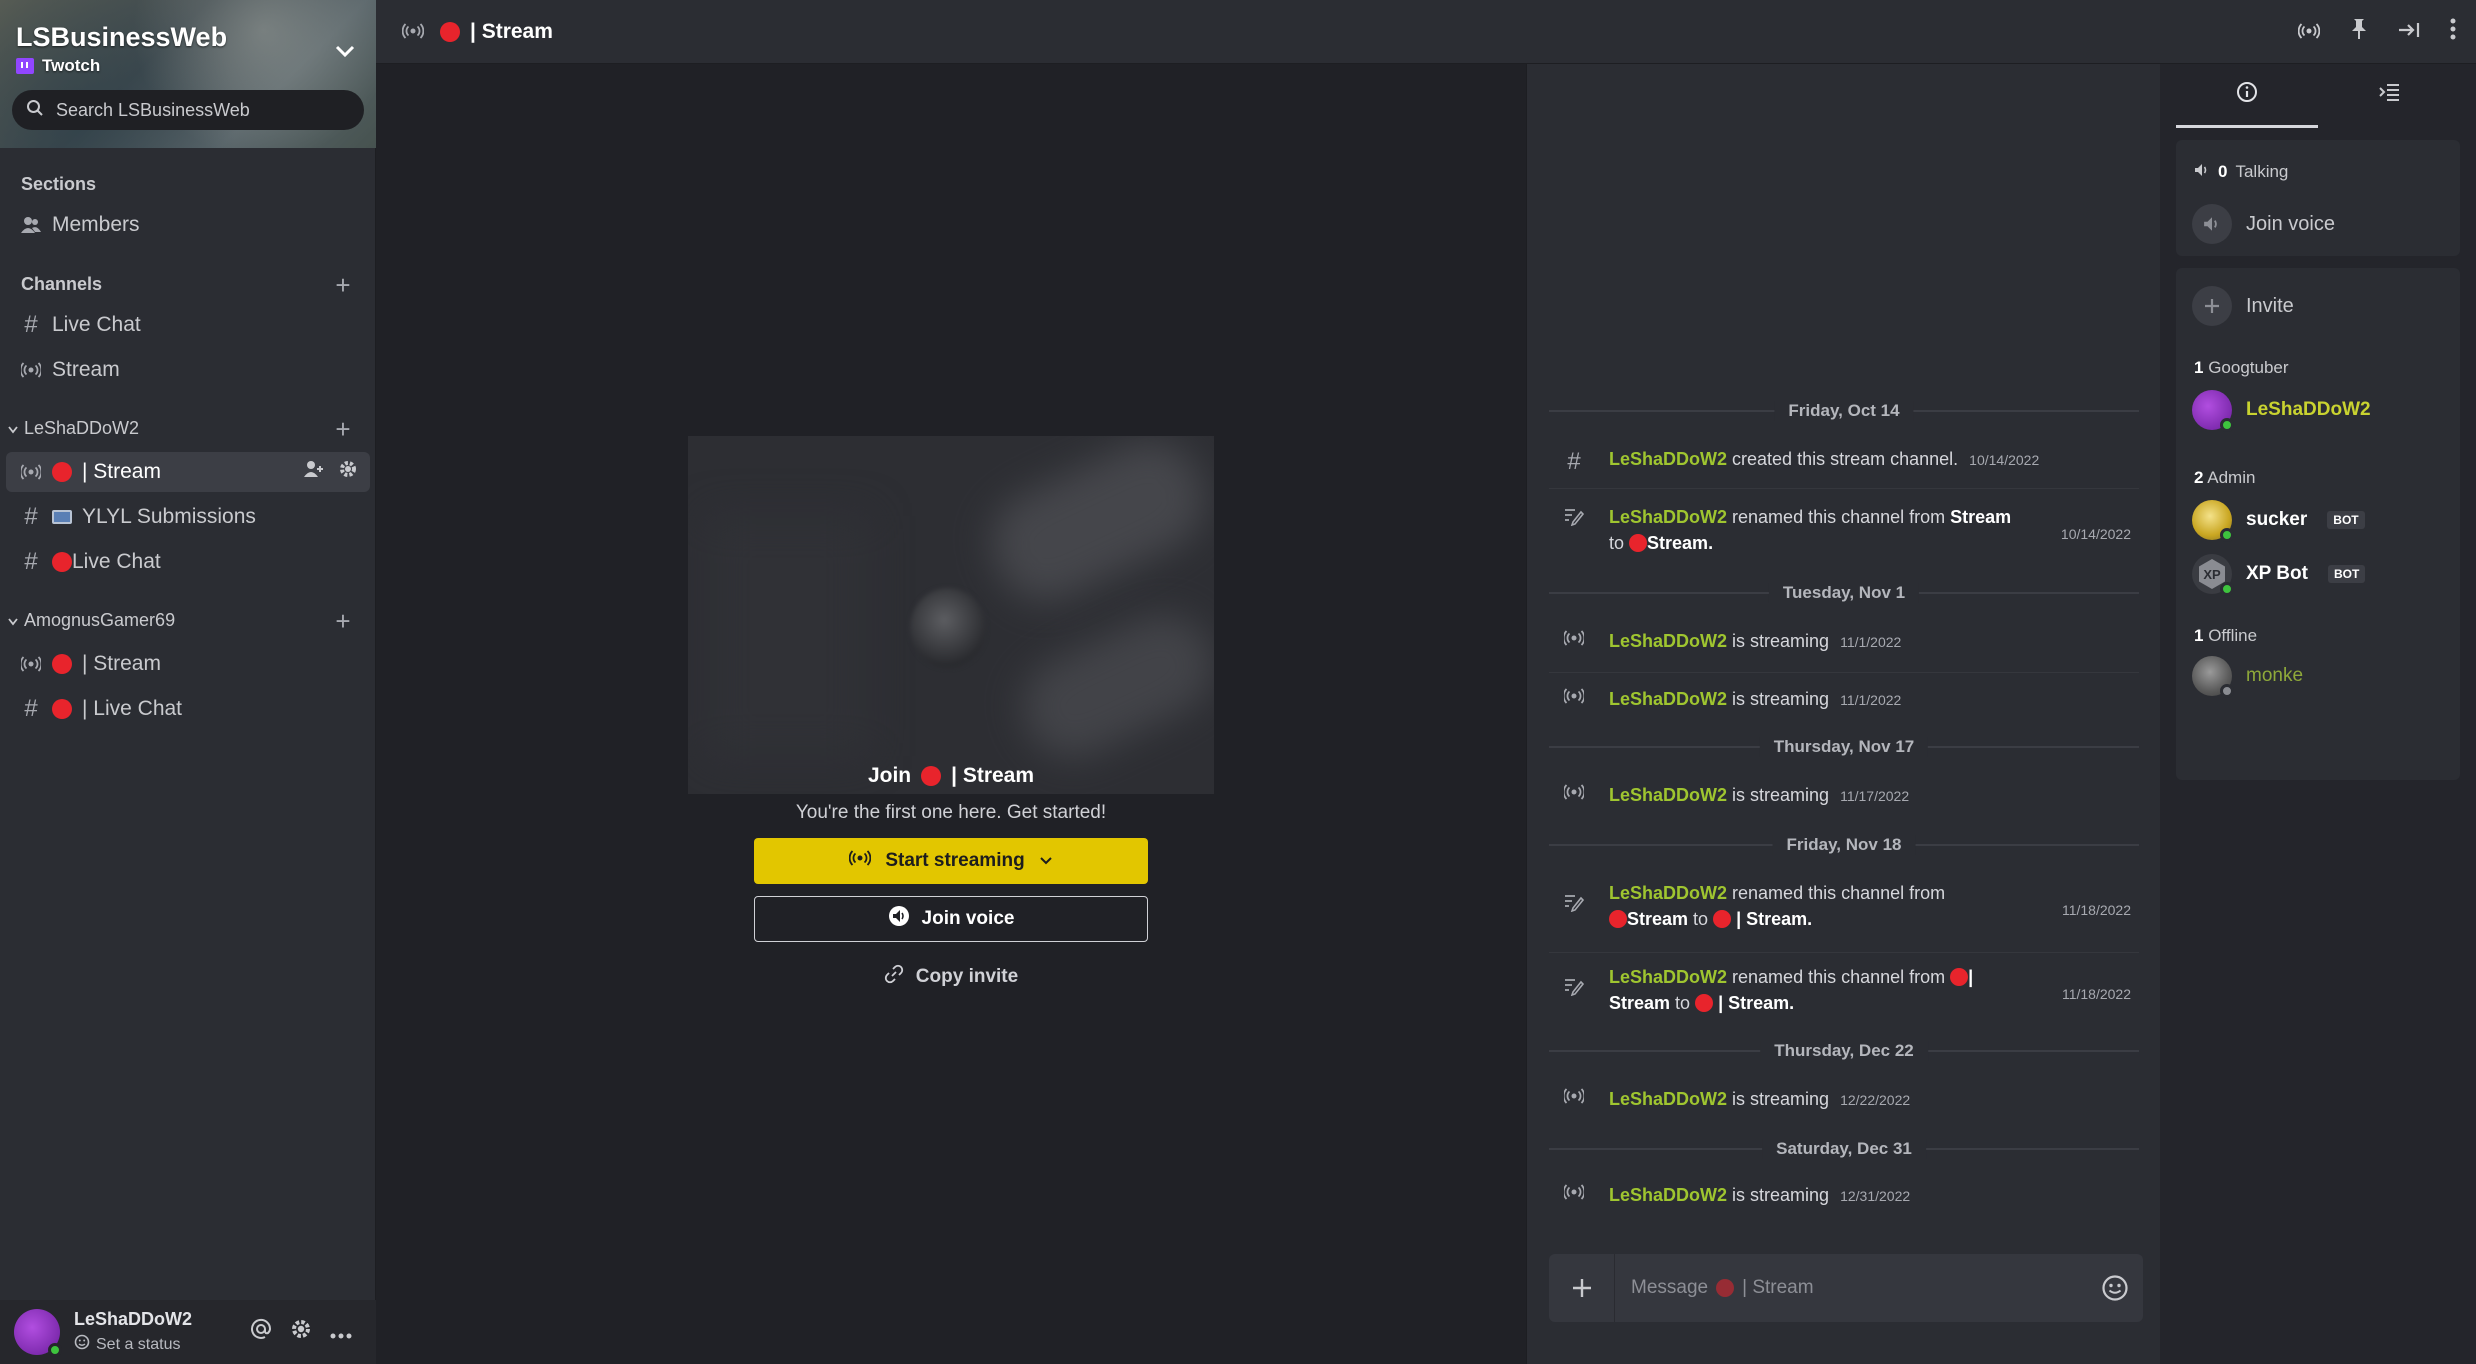 The width and height of the screenshot is (2476, 1364). What do you see at coordinates (91, 620) in the screenshot?
I see `group-amognusgamer69: AmognusGamer69` at bounding box center [91, 620].